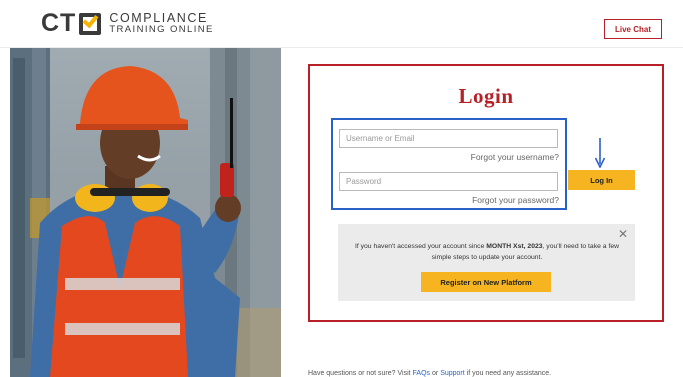  Describe the element at coordinates (623, 234) in the screenshot. I see `close-icon: ✕` at that location.